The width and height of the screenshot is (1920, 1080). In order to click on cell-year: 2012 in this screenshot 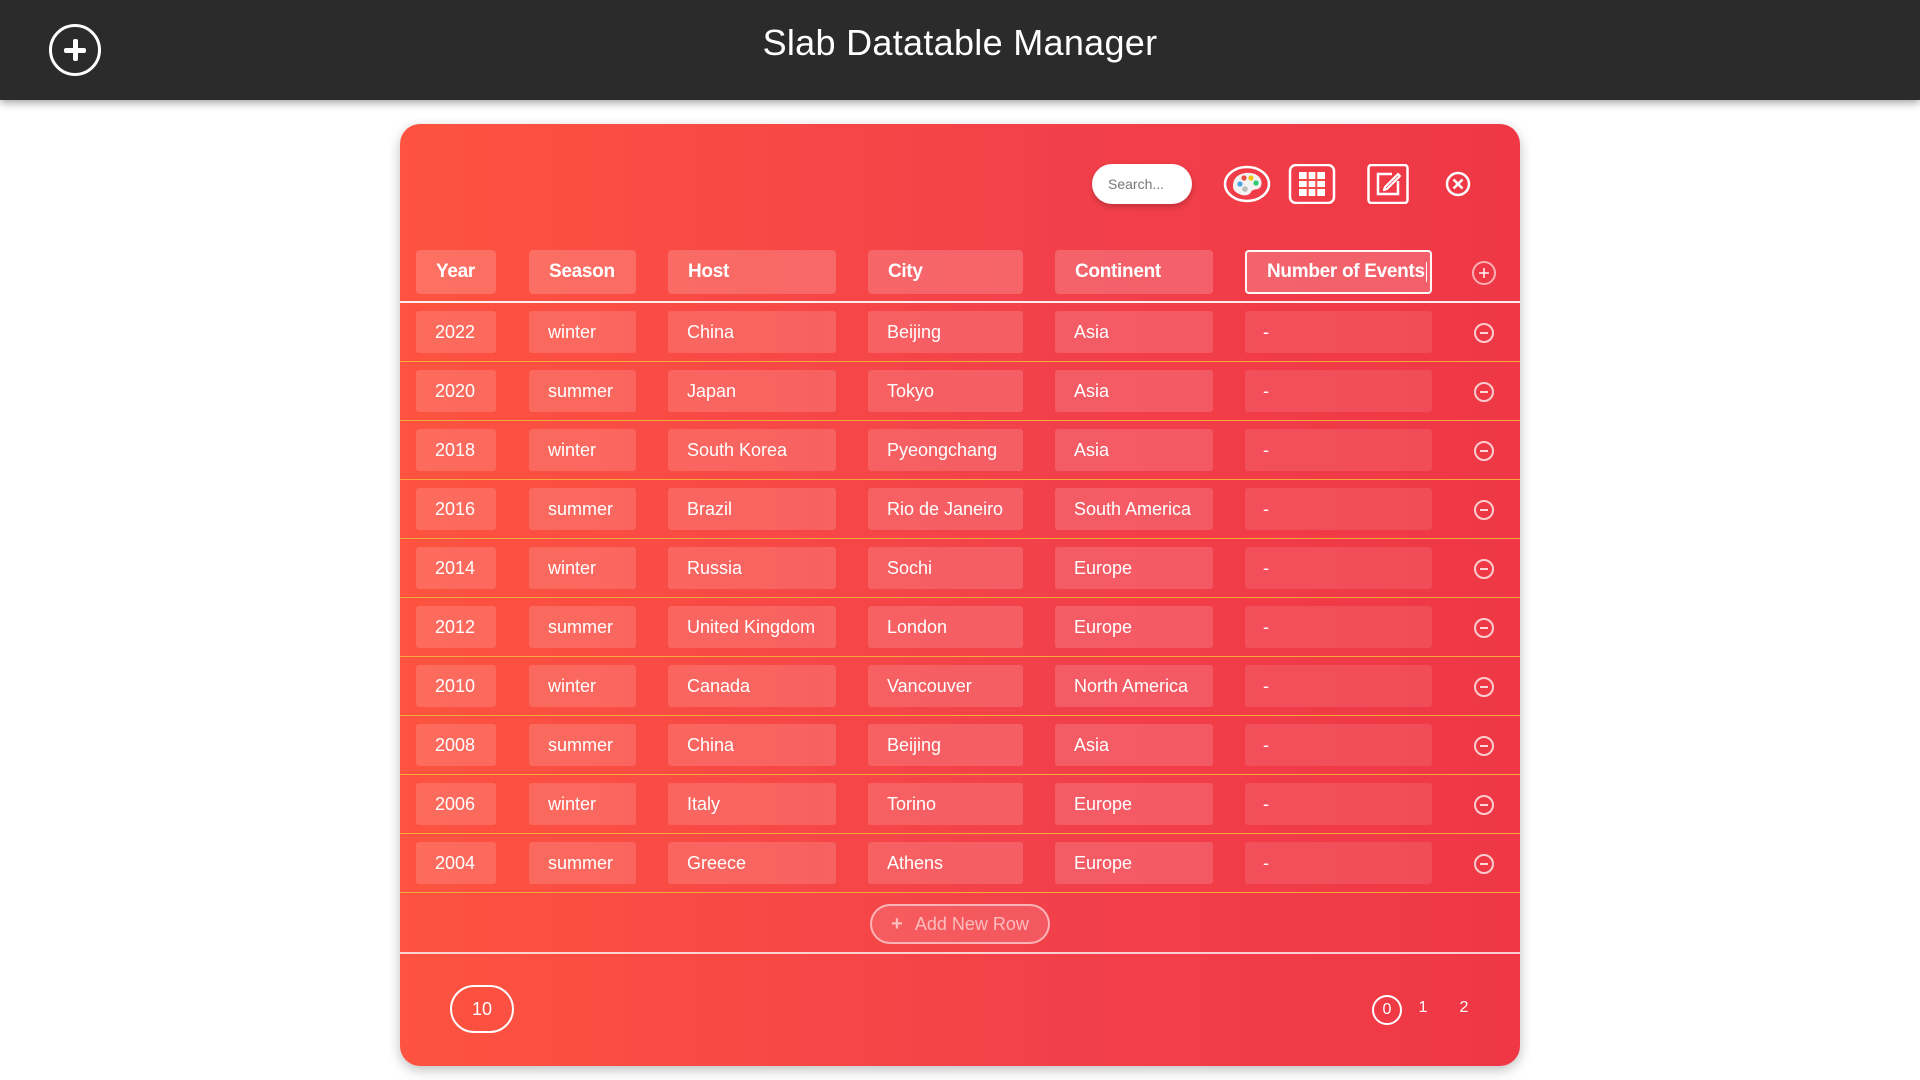, I will do `click(456, 627)`.